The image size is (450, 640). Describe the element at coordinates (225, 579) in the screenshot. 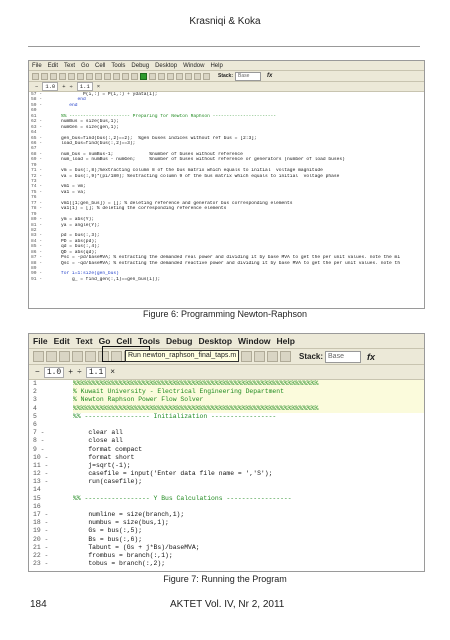

I see `figure7-caption: Figure 7: Running the Program` at that location.